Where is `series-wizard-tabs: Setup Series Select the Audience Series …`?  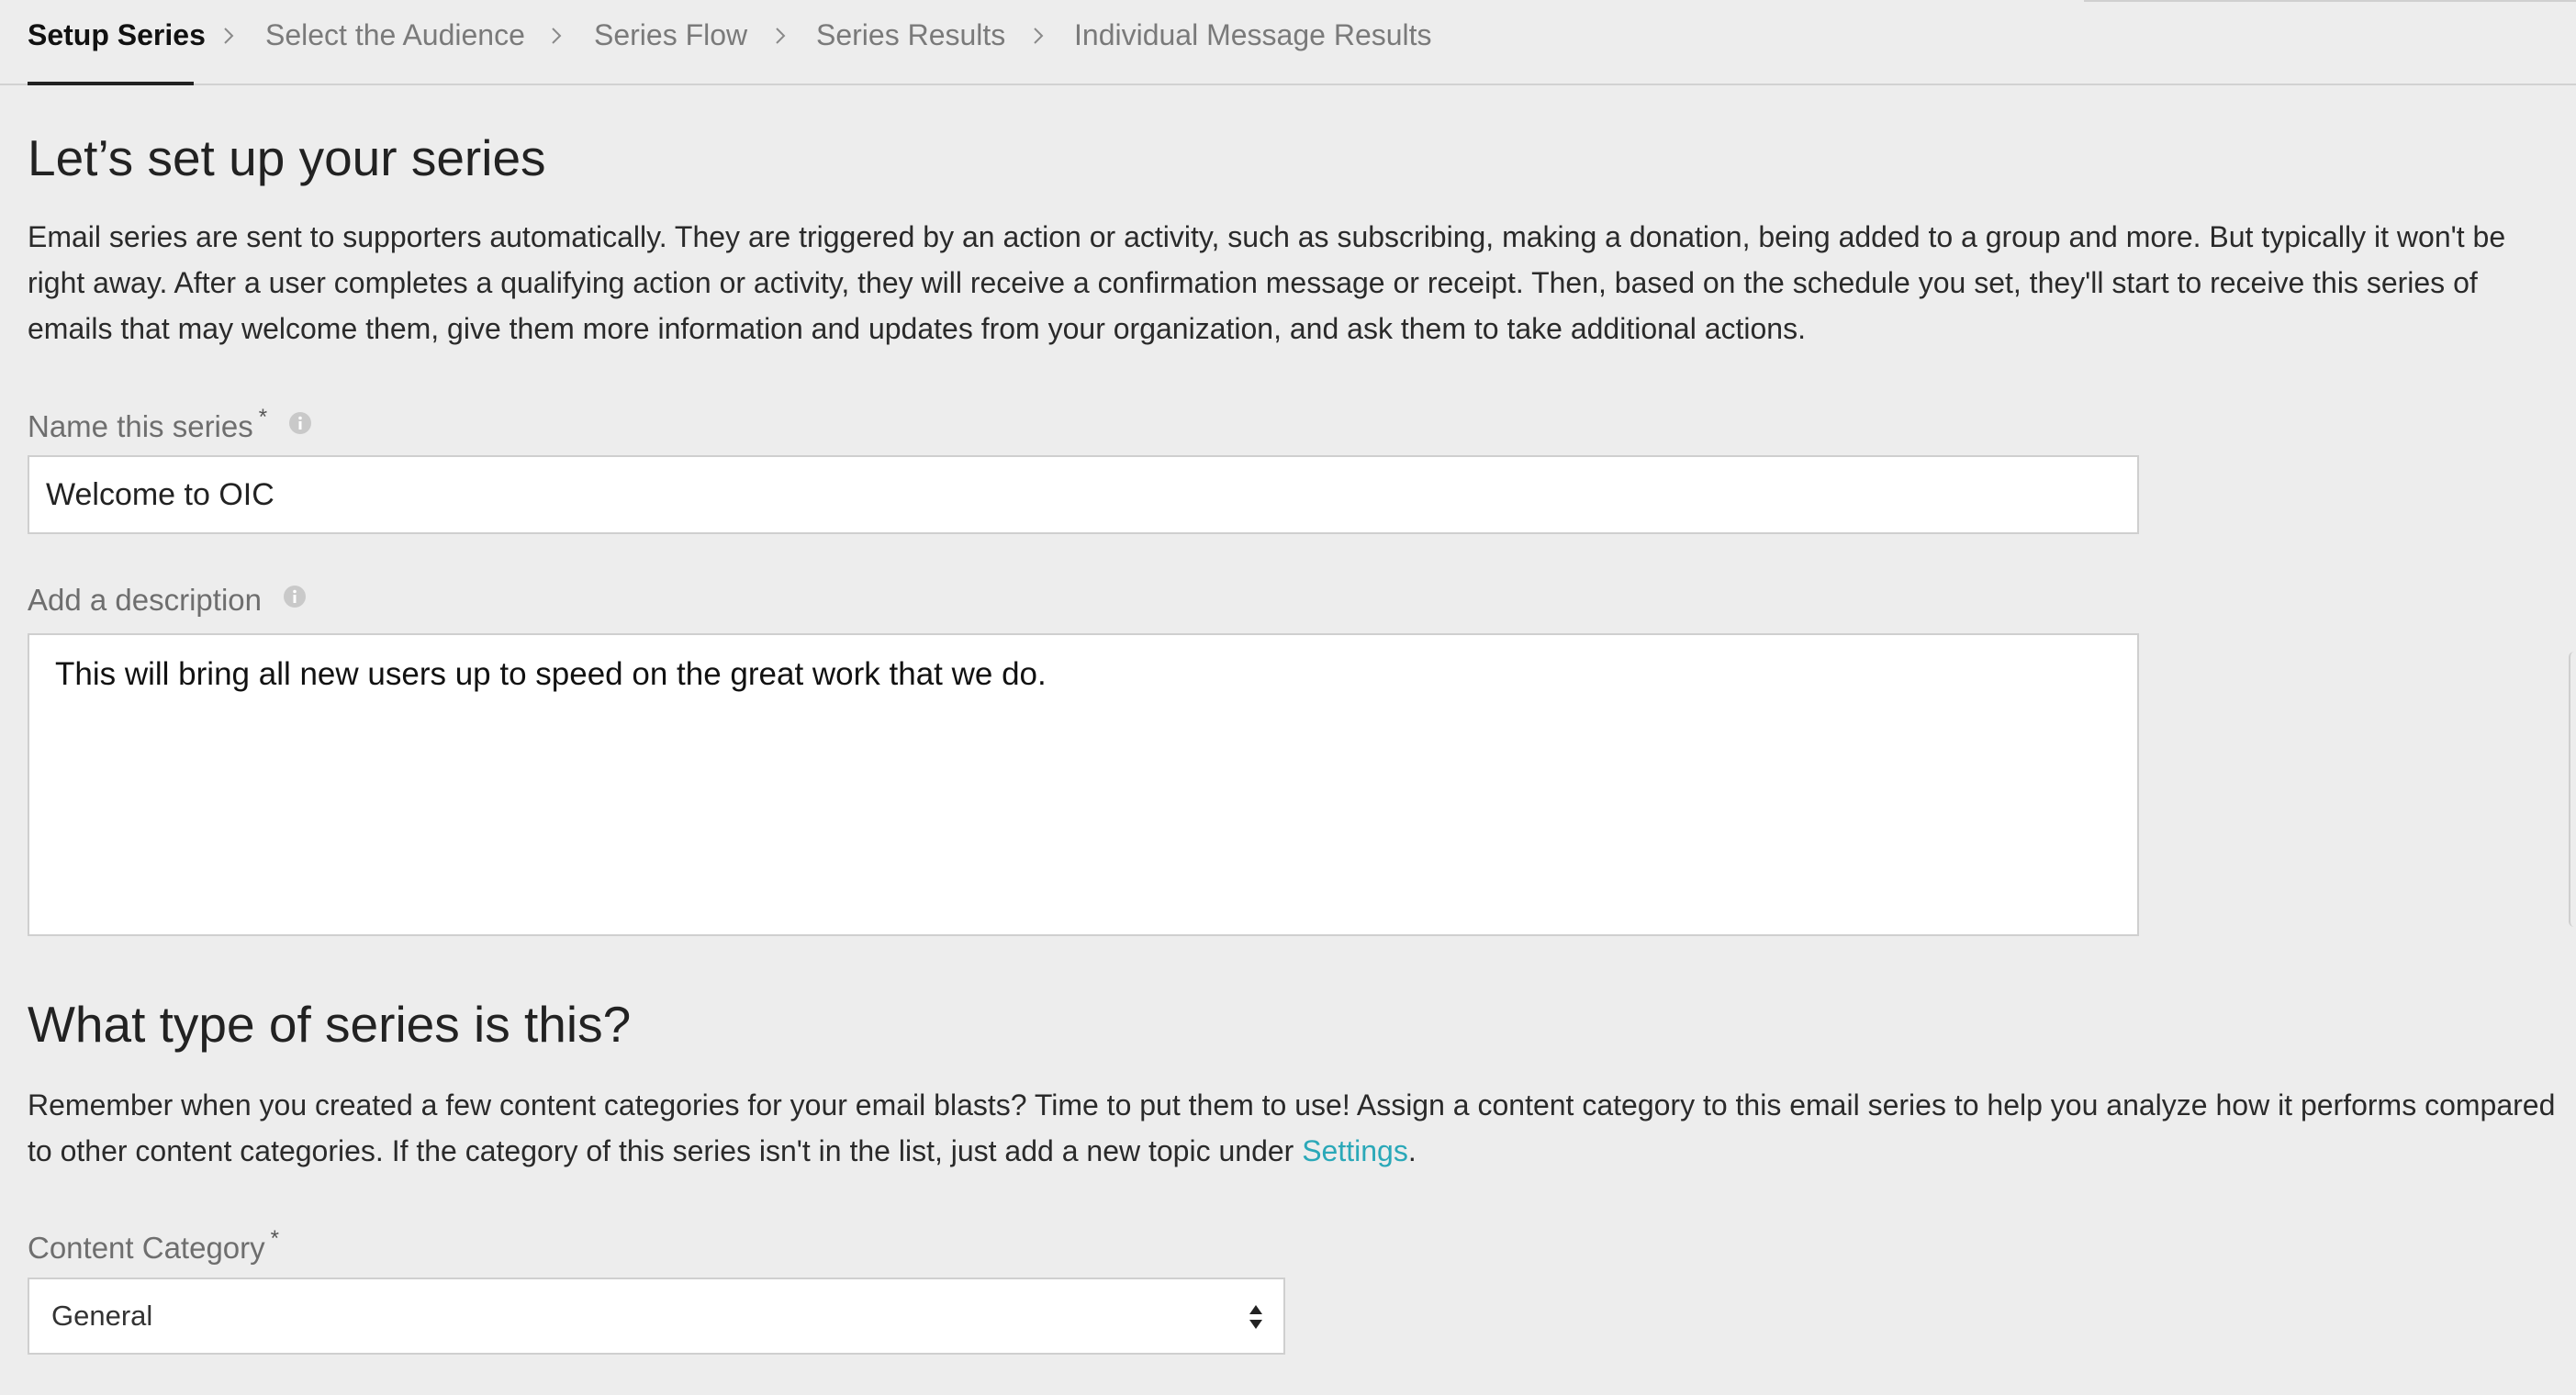
series-wizard-tabs: Setup Series Select the Audience Series … is located at coordinates (1288, 43).